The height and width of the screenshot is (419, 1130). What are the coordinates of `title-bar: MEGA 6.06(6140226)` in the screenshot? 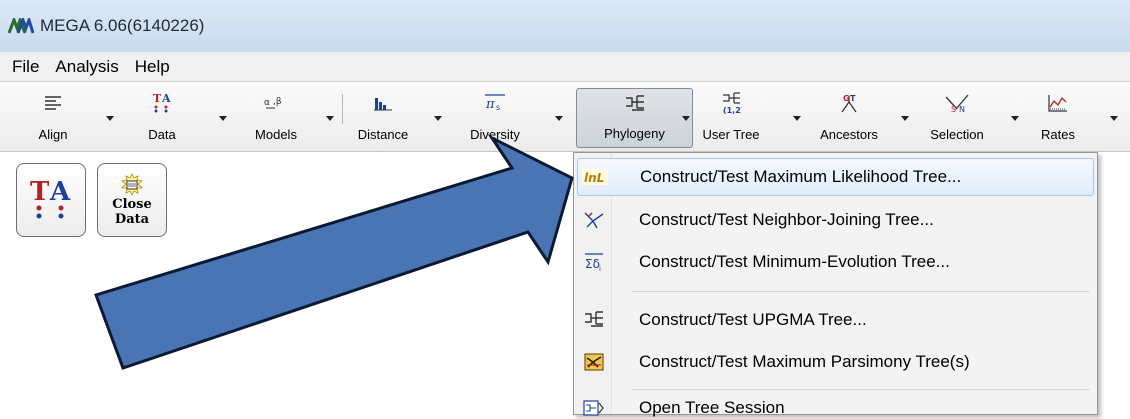 It's located at (565, 26).